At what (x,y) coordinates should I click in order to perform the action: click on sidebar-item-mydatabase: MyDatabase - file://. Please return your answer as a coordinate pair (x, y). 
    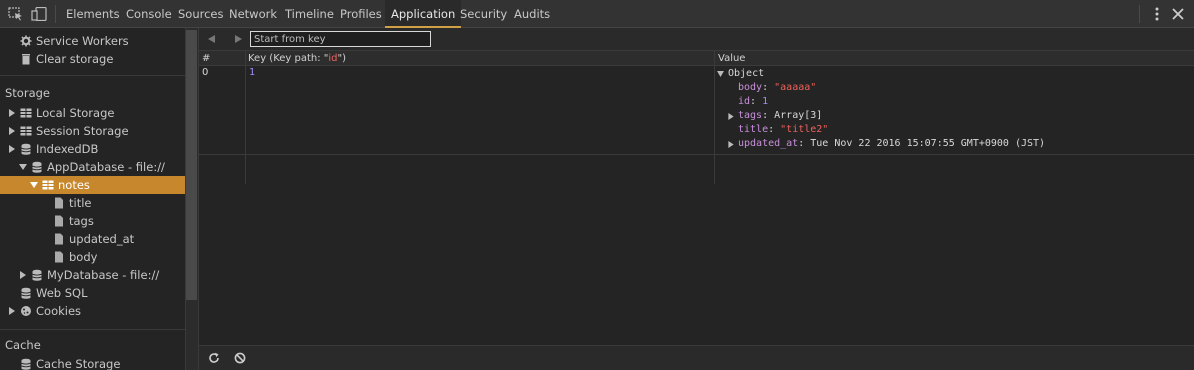
    Looking at the image, I should click on (92, 275).